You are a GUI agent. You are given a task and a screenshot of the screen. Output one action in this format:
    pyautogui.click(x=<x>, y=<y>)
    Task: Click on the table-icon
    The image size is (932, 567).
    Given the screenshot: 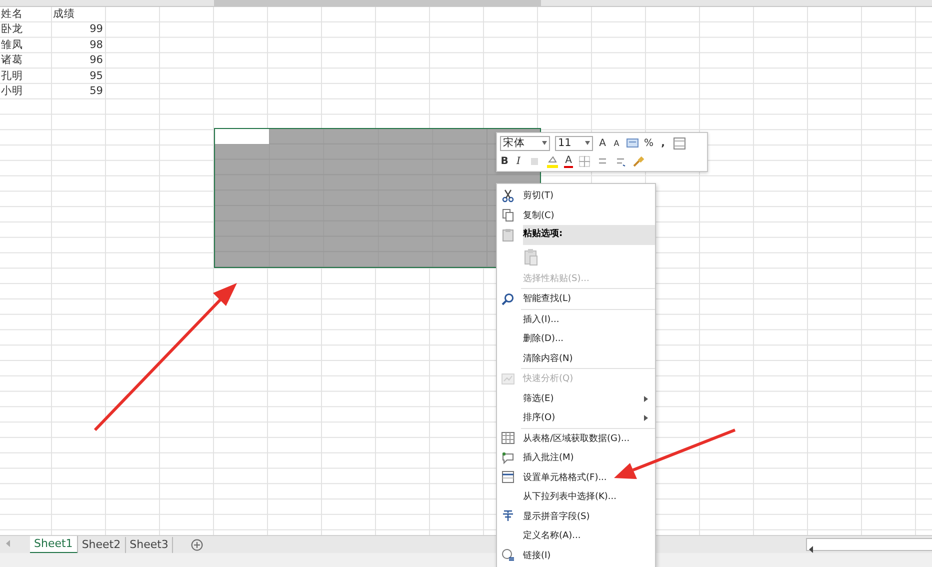 What is the action you would take?
    pyautogui.click(x=508, y=438)
    